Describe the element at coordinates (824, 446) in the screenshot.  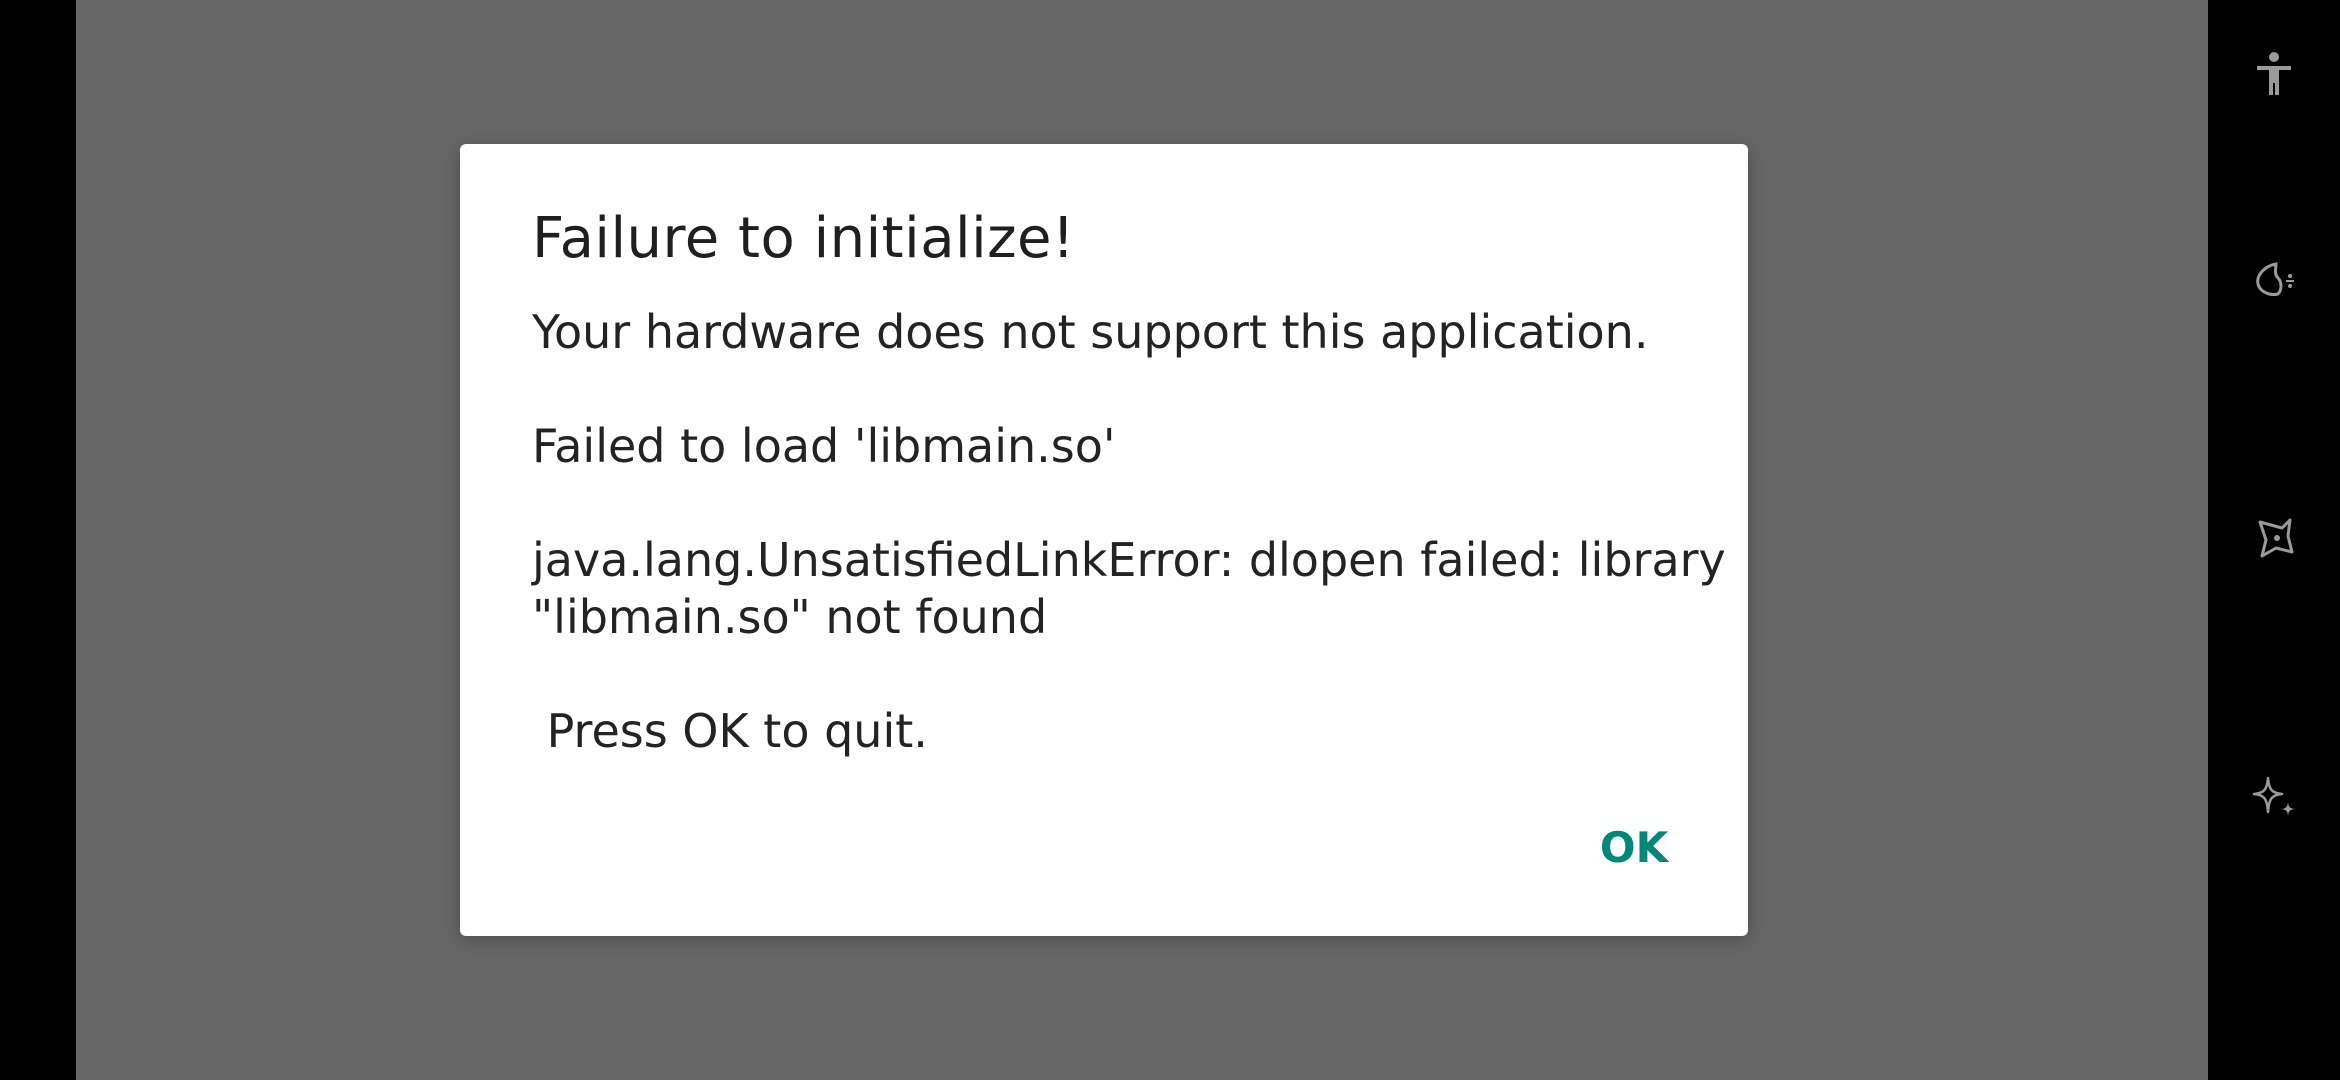
I see `message-line-load-failure: Failed to load 'libmain.so'` at that location.